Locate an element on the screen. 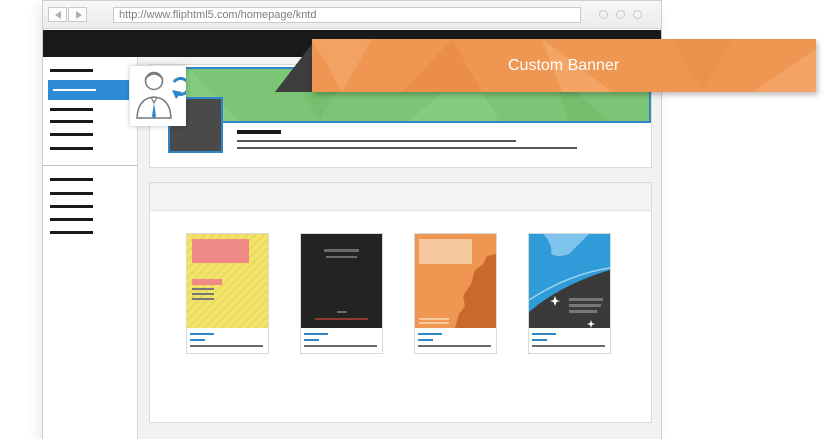 The height and width of the screenshot is (439, 824). user-swap-card is located at coordinates (160, 96).